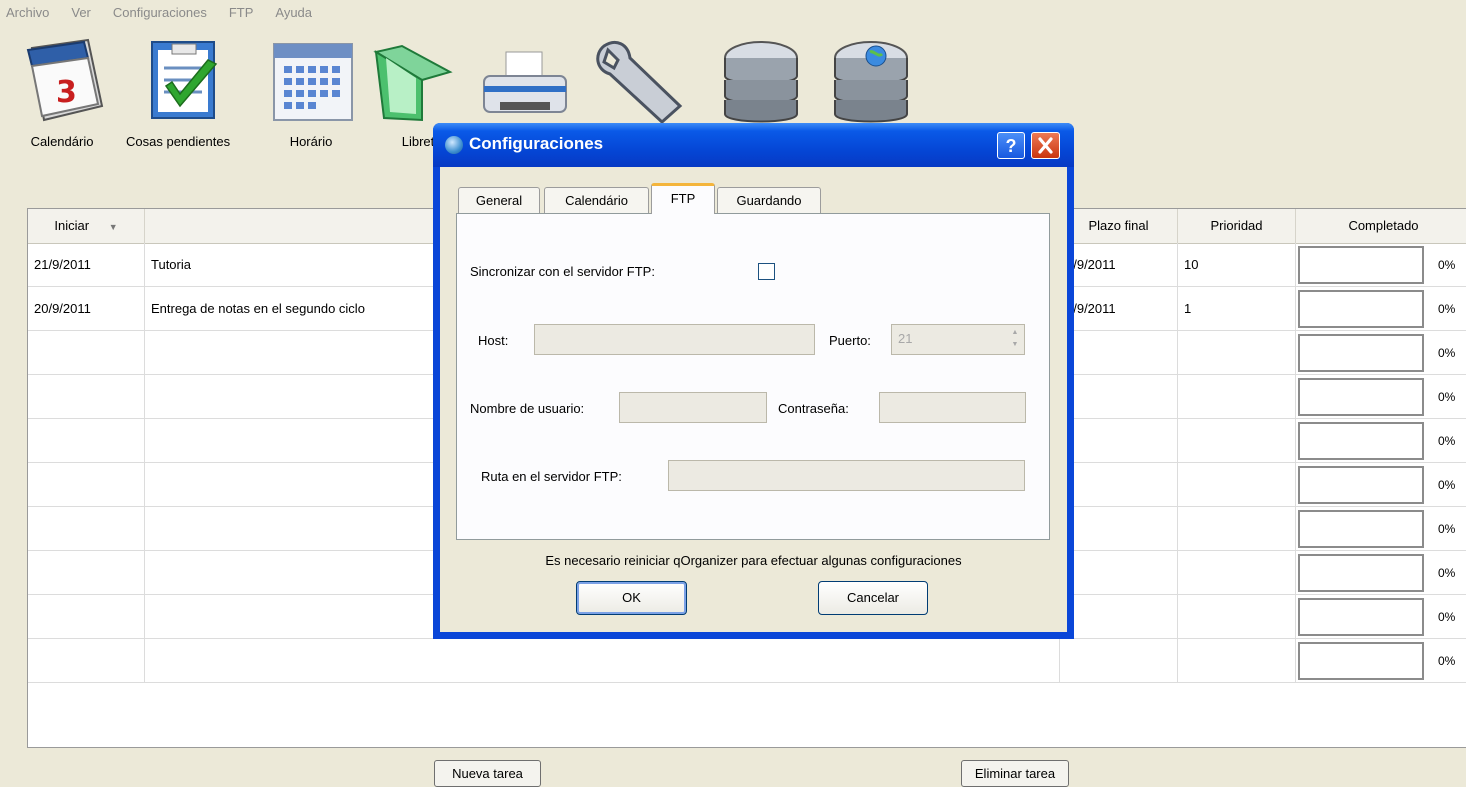  I want to click on database-globe-icon, so click(871, 82).